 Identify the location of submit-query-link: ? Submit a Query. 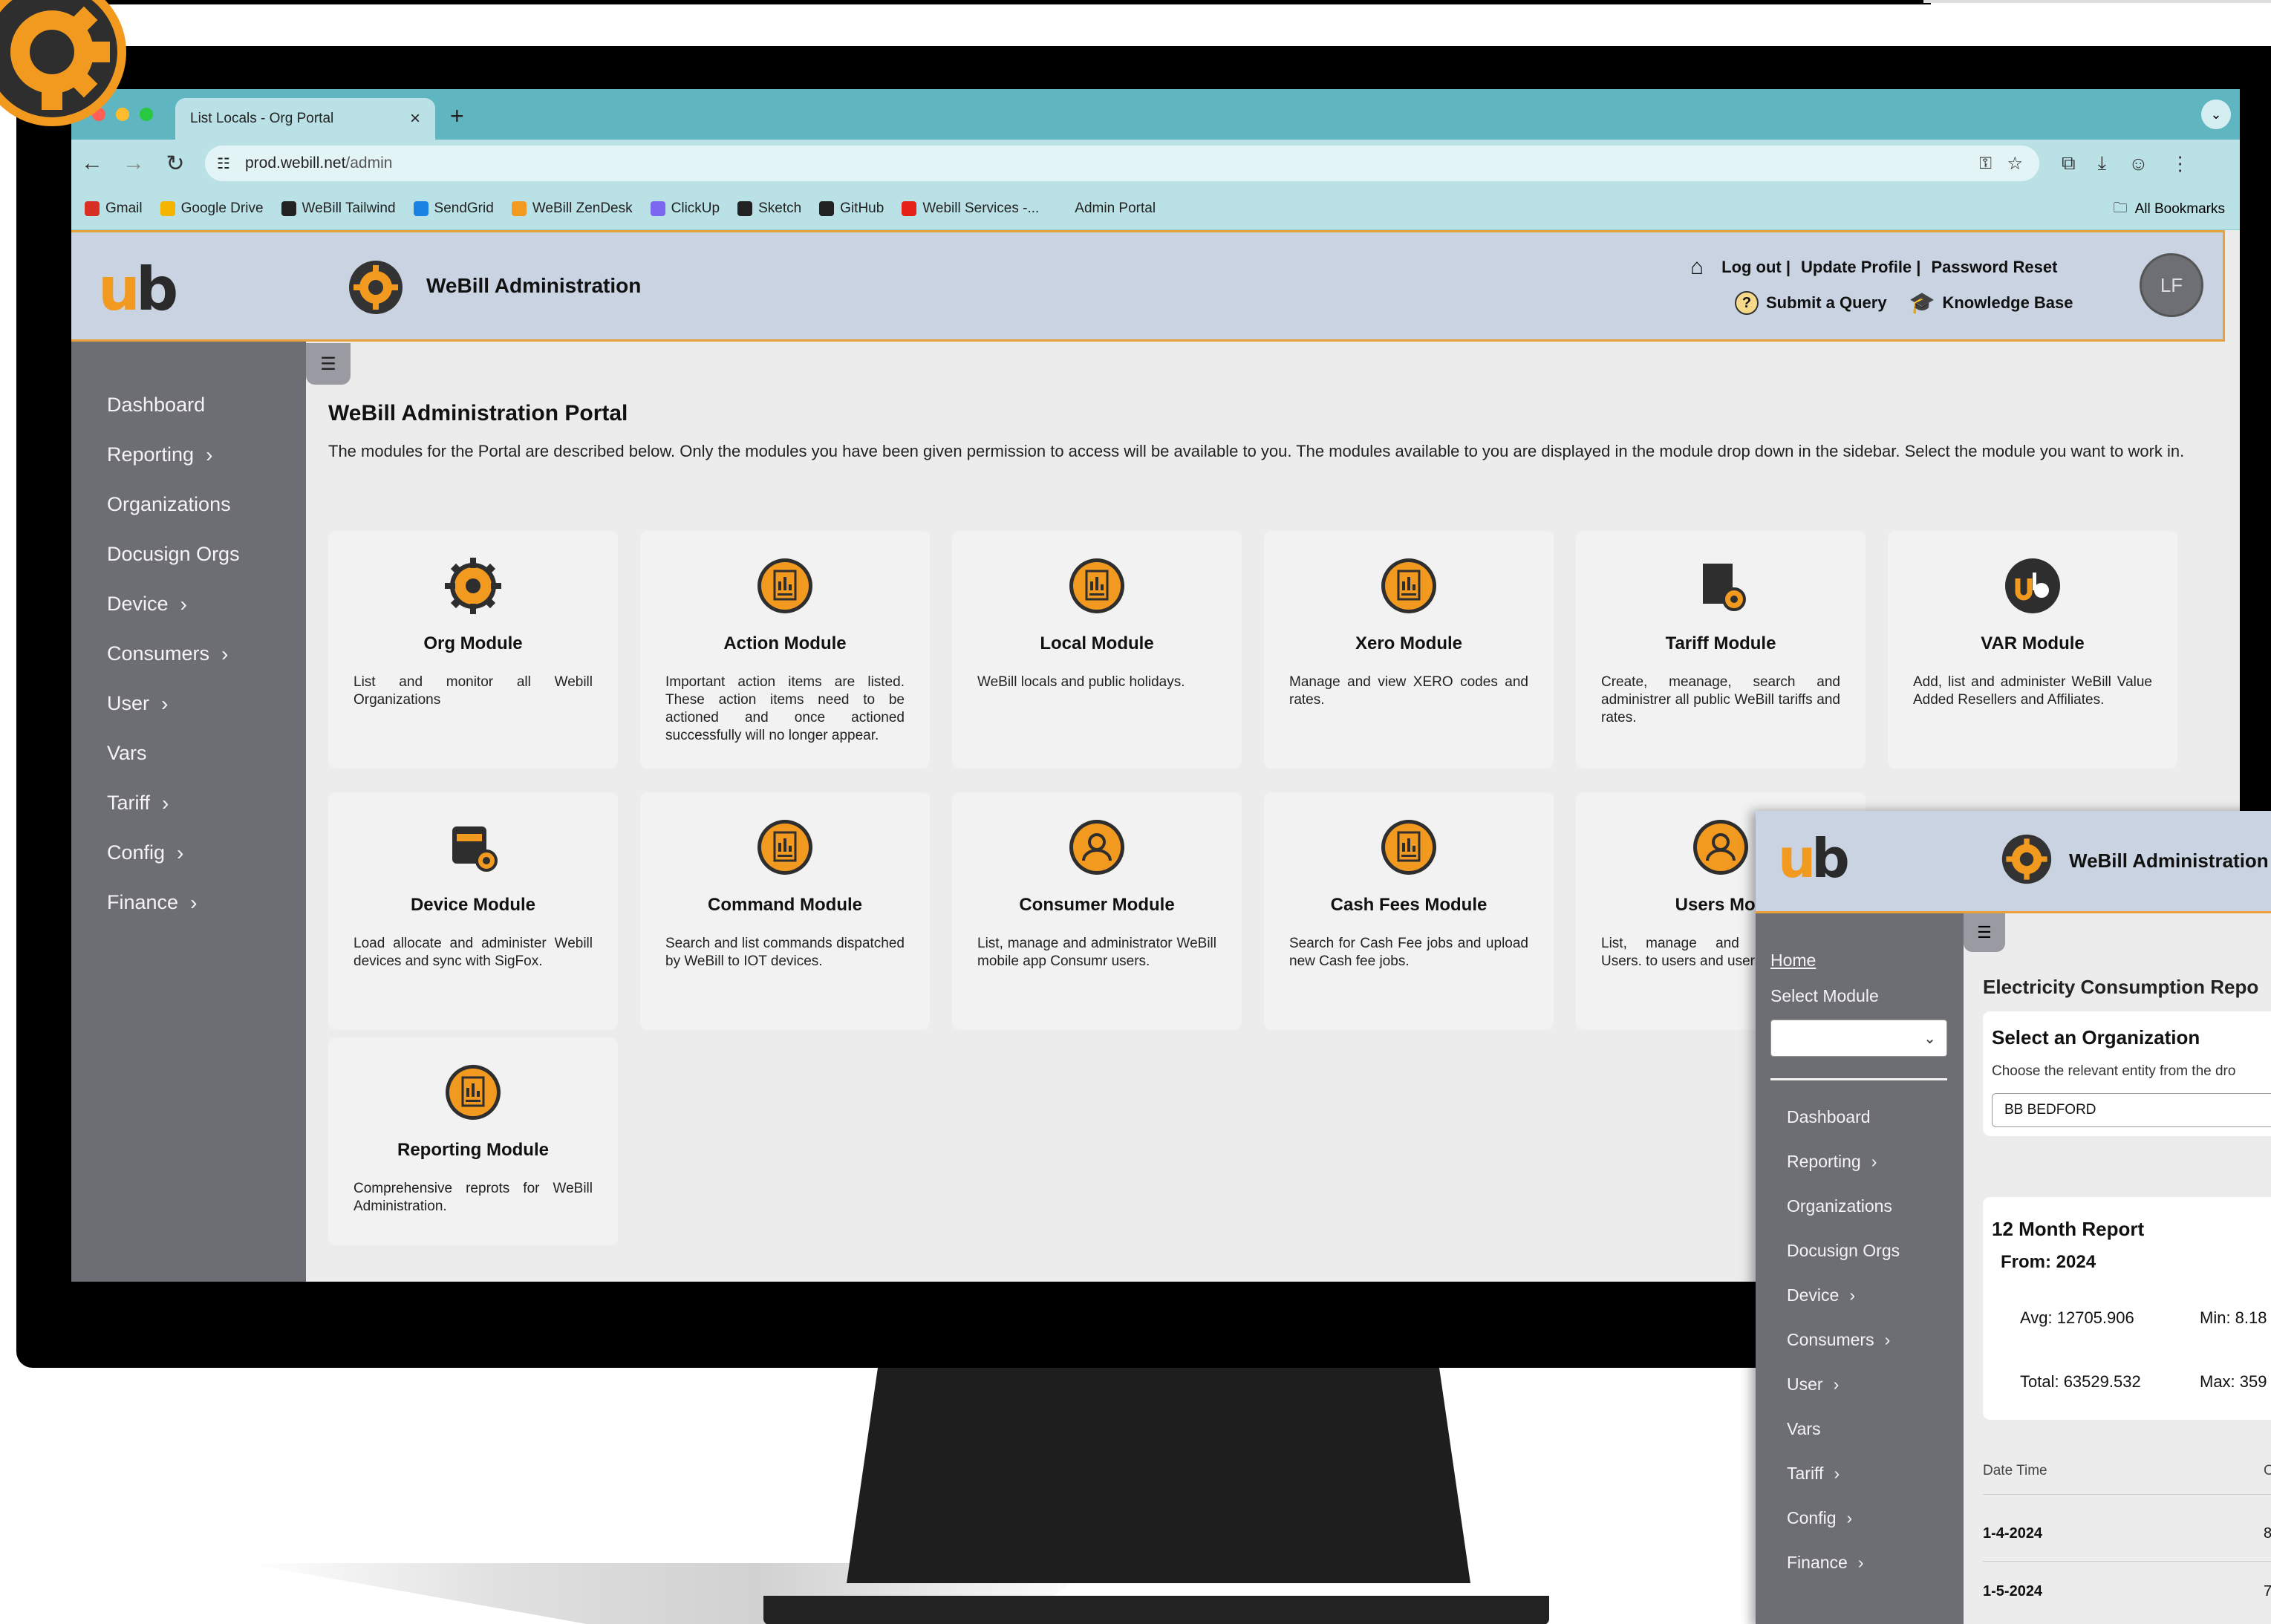
(1811, 302).